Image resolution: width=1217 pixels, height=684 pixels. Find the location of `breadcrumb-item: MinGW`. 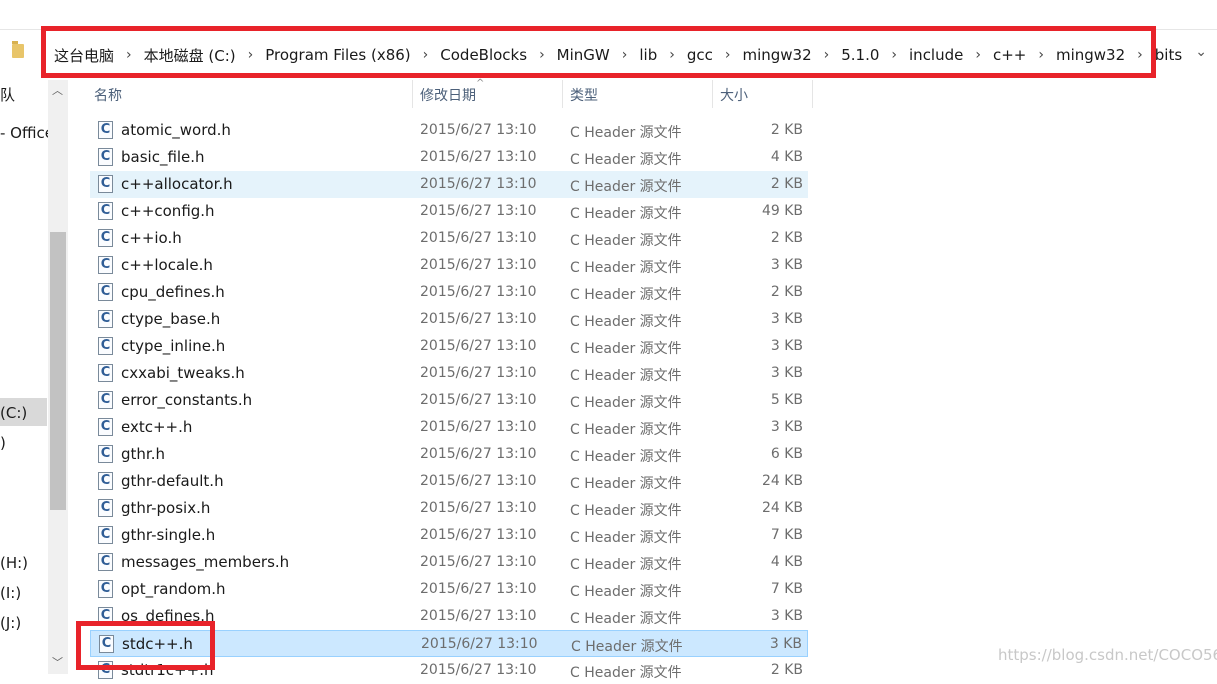

breadcrumb-item: MinGW is located at coordinates (583, 55).